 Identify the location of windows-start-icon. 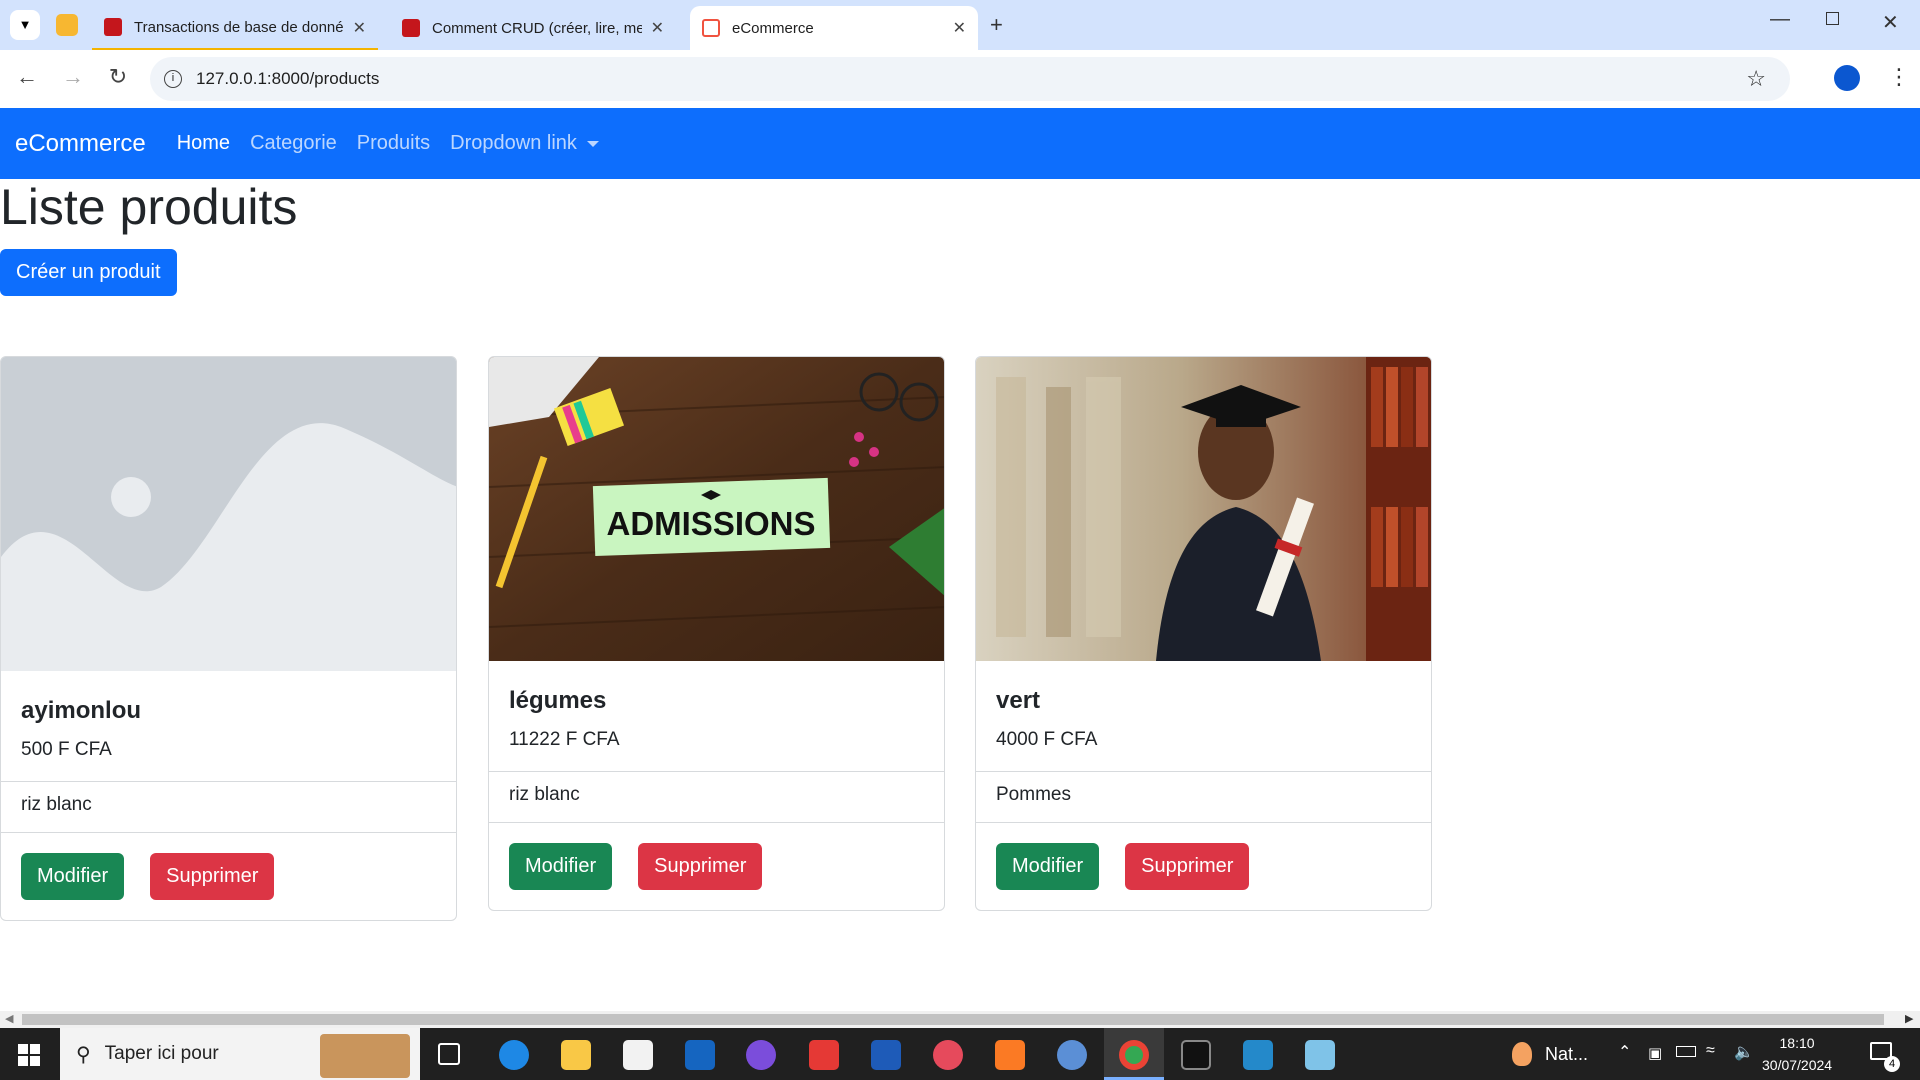
(29, 1055).